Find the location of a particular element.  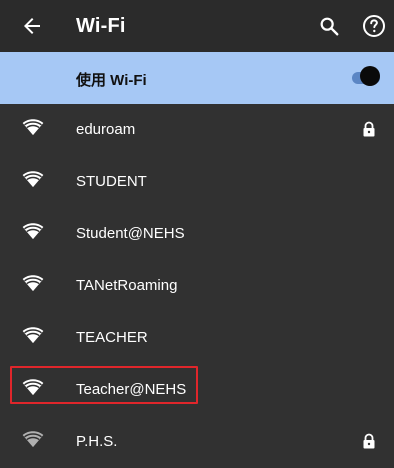

help-circle-icon is located at coordinates (374, 26).